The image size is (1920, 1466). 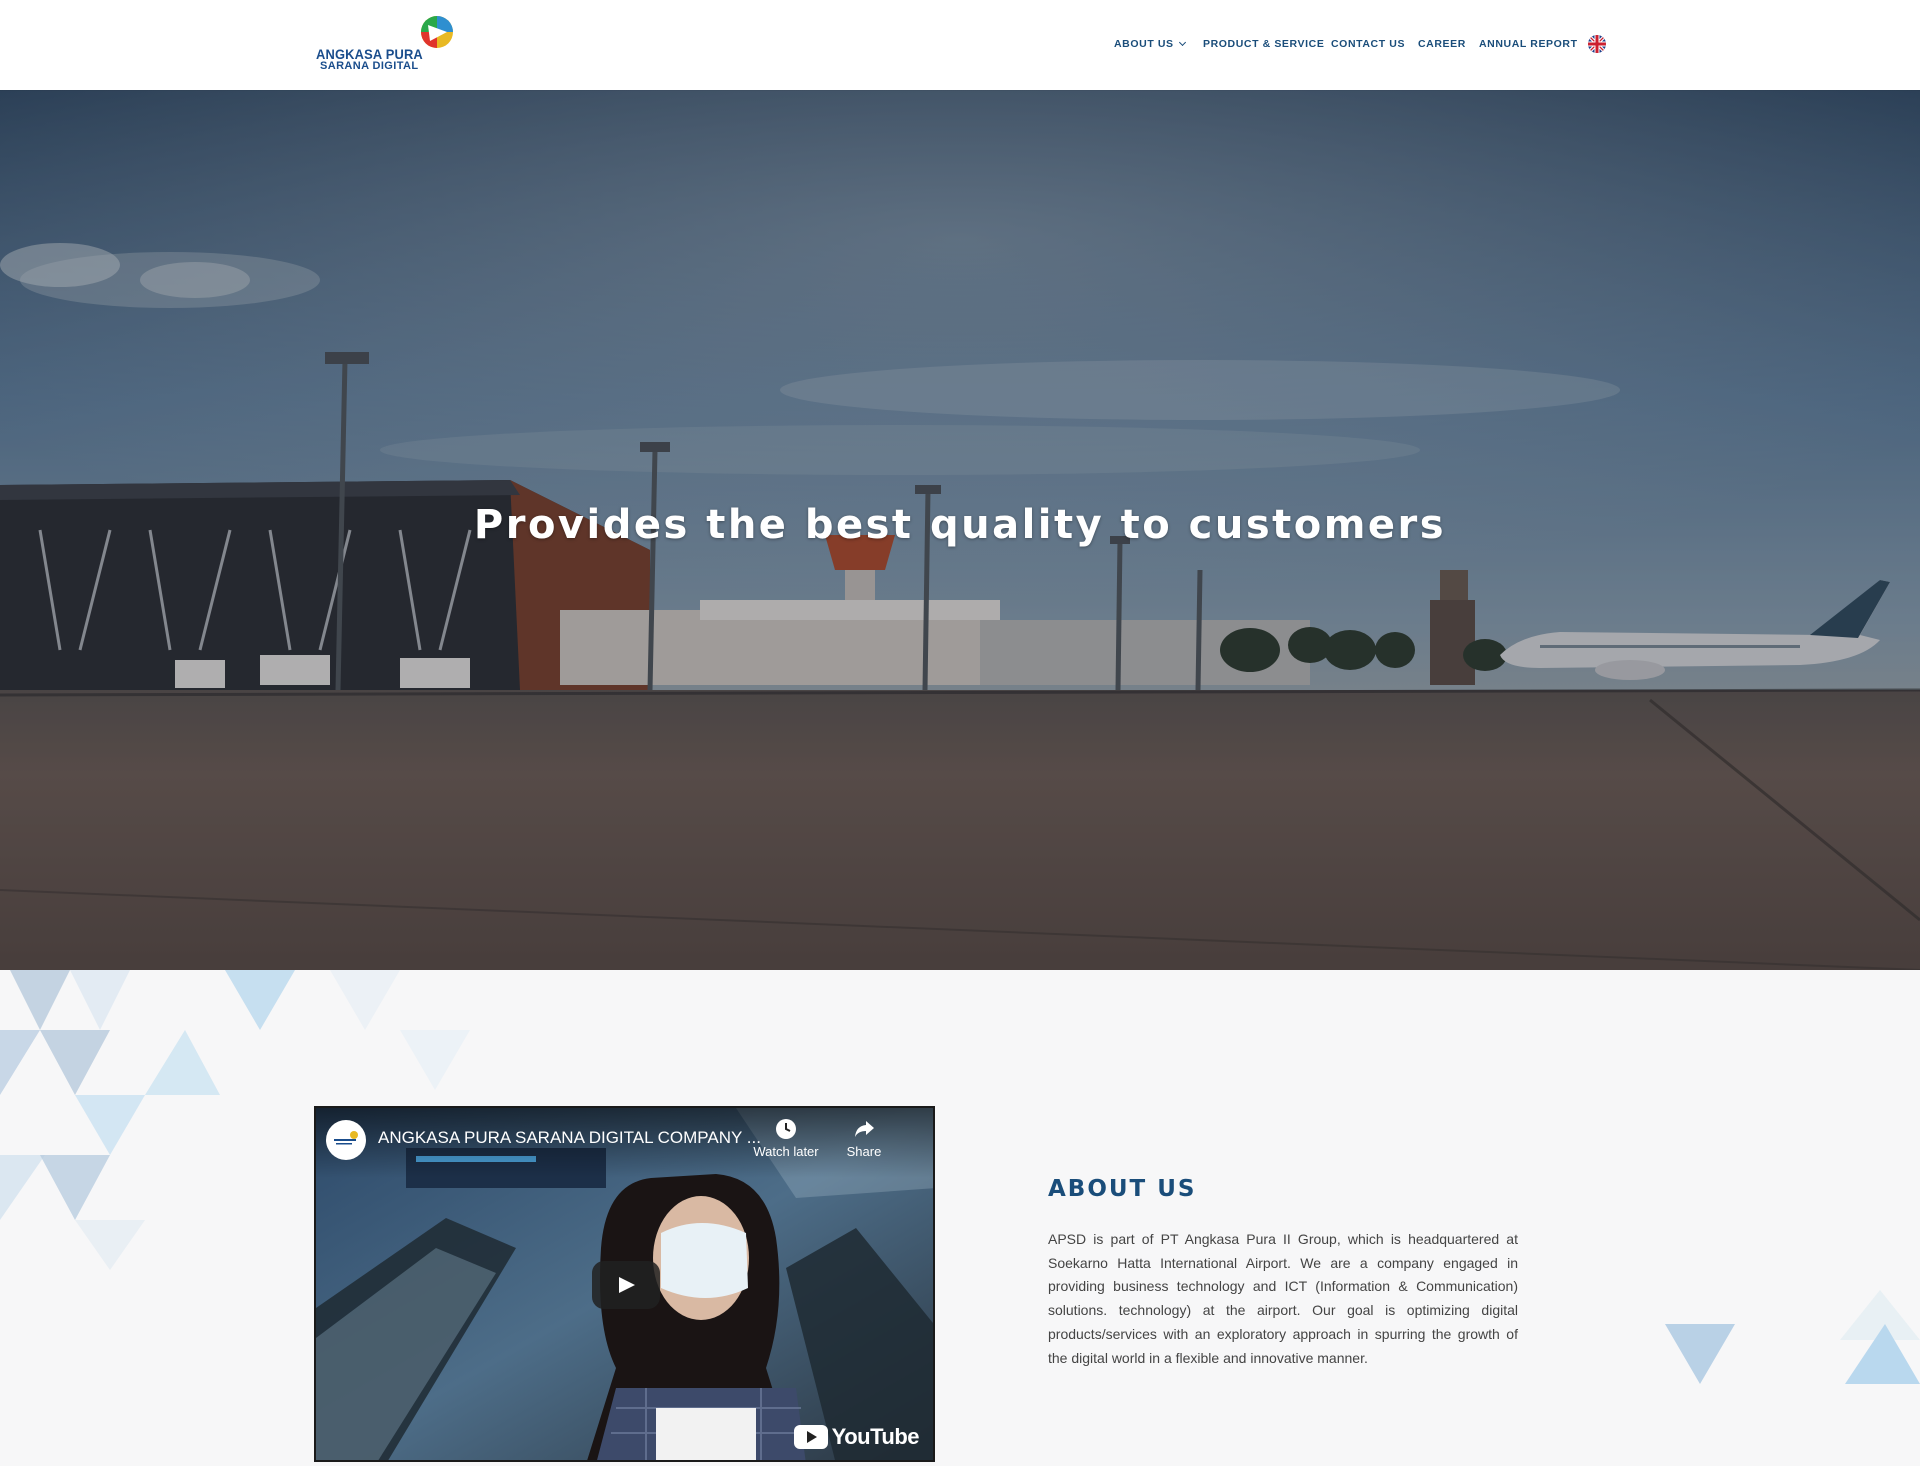 What do you see at coordinates (875, 1436) in the screenshot?
I see `youtube-wordmark: YouTube` at bounding box center [875, 1436].